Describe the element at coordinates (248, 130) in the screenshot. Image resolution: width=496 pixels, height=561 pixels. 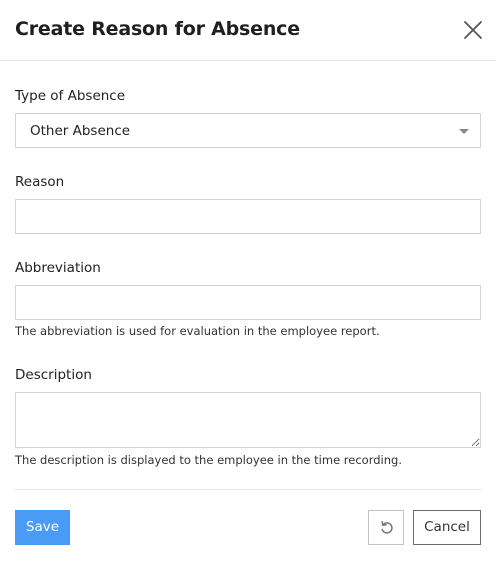
I see `type-of-absence-select: Other Absence` at that location.